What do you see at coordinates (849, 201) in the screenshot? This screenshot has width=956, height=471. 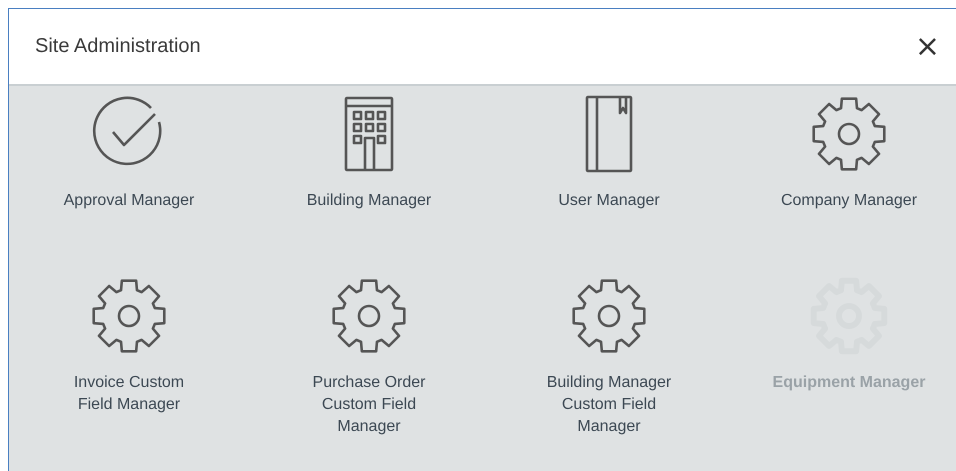 I see `tool-link: Company Manager` at bounding box center [849, 201].